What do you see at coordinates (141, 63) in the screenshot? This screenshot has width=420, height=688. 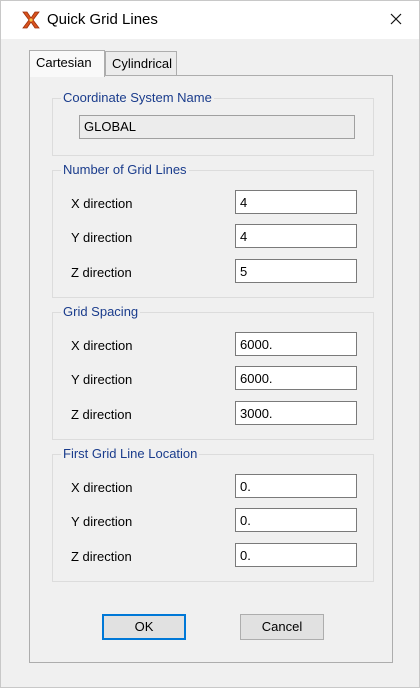 I see `tab-cylindrical: Cylindrical` at bounding box center [141, 63].